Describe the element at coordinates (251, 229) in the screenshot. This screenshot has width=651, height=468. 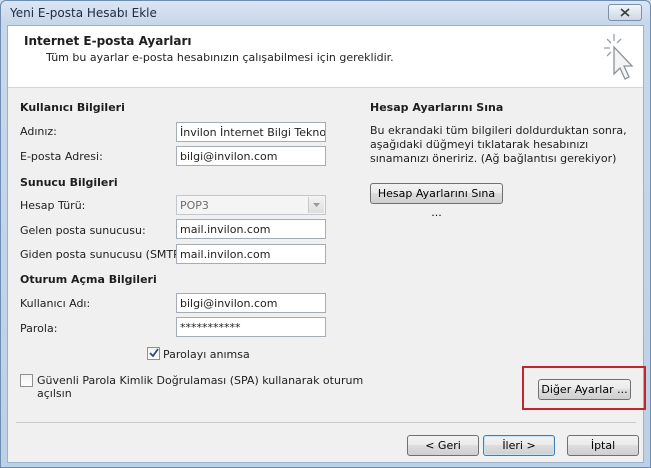
I see `incoming-server-field: mail.invilon.com` at that location.